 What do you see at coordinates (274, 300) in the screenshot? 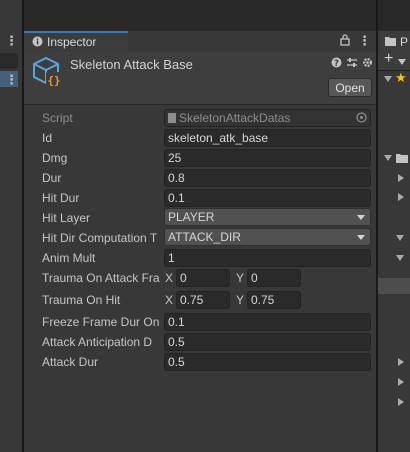
I see `trauma-hit-y-field: 0.75` at bounding box center [274, 300].